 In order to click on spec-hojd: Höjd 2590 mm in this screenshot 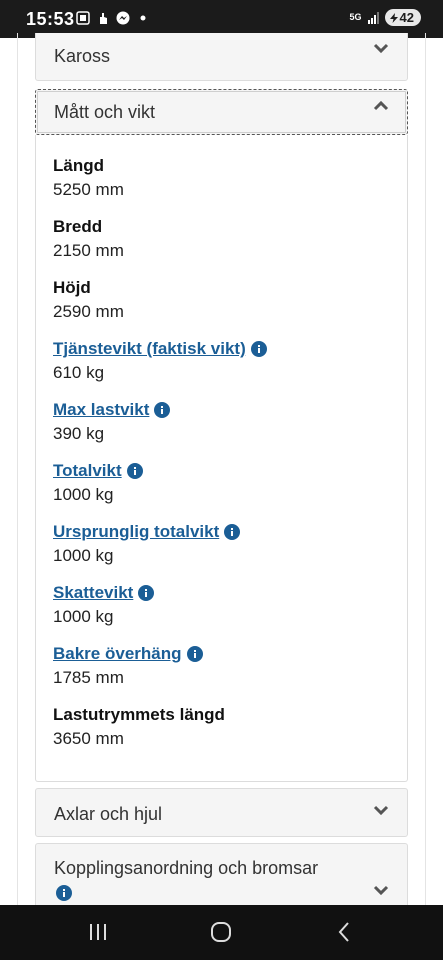, I will do `click(88, 299)`.